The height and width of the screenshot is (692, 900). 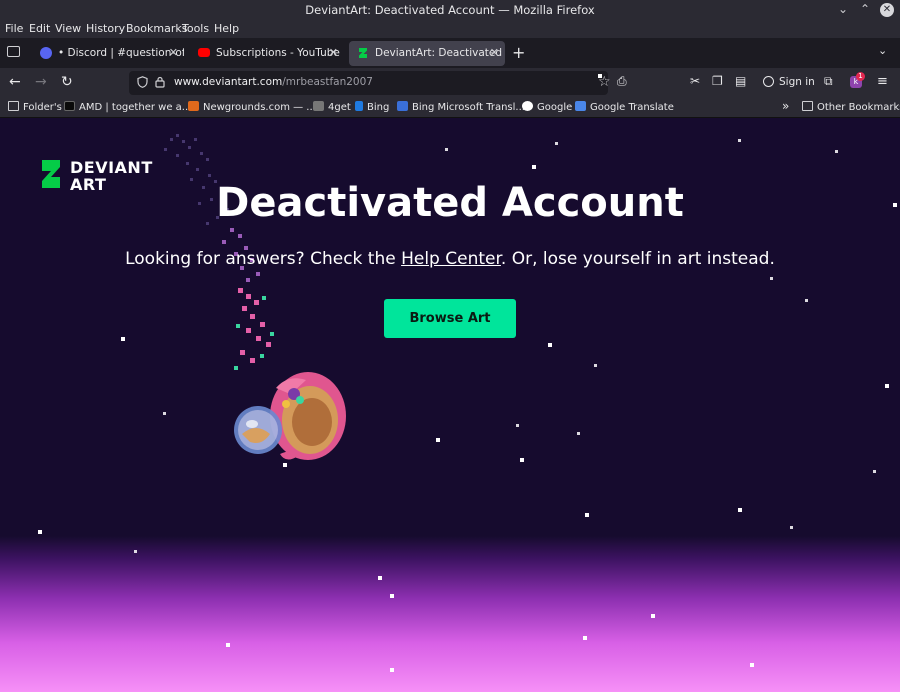 What do you see at coordinates (108, 53) in the screenshot?
I see `tab-discord: • Discord | #question-of-the ✕` at bounding box center [108, 53].